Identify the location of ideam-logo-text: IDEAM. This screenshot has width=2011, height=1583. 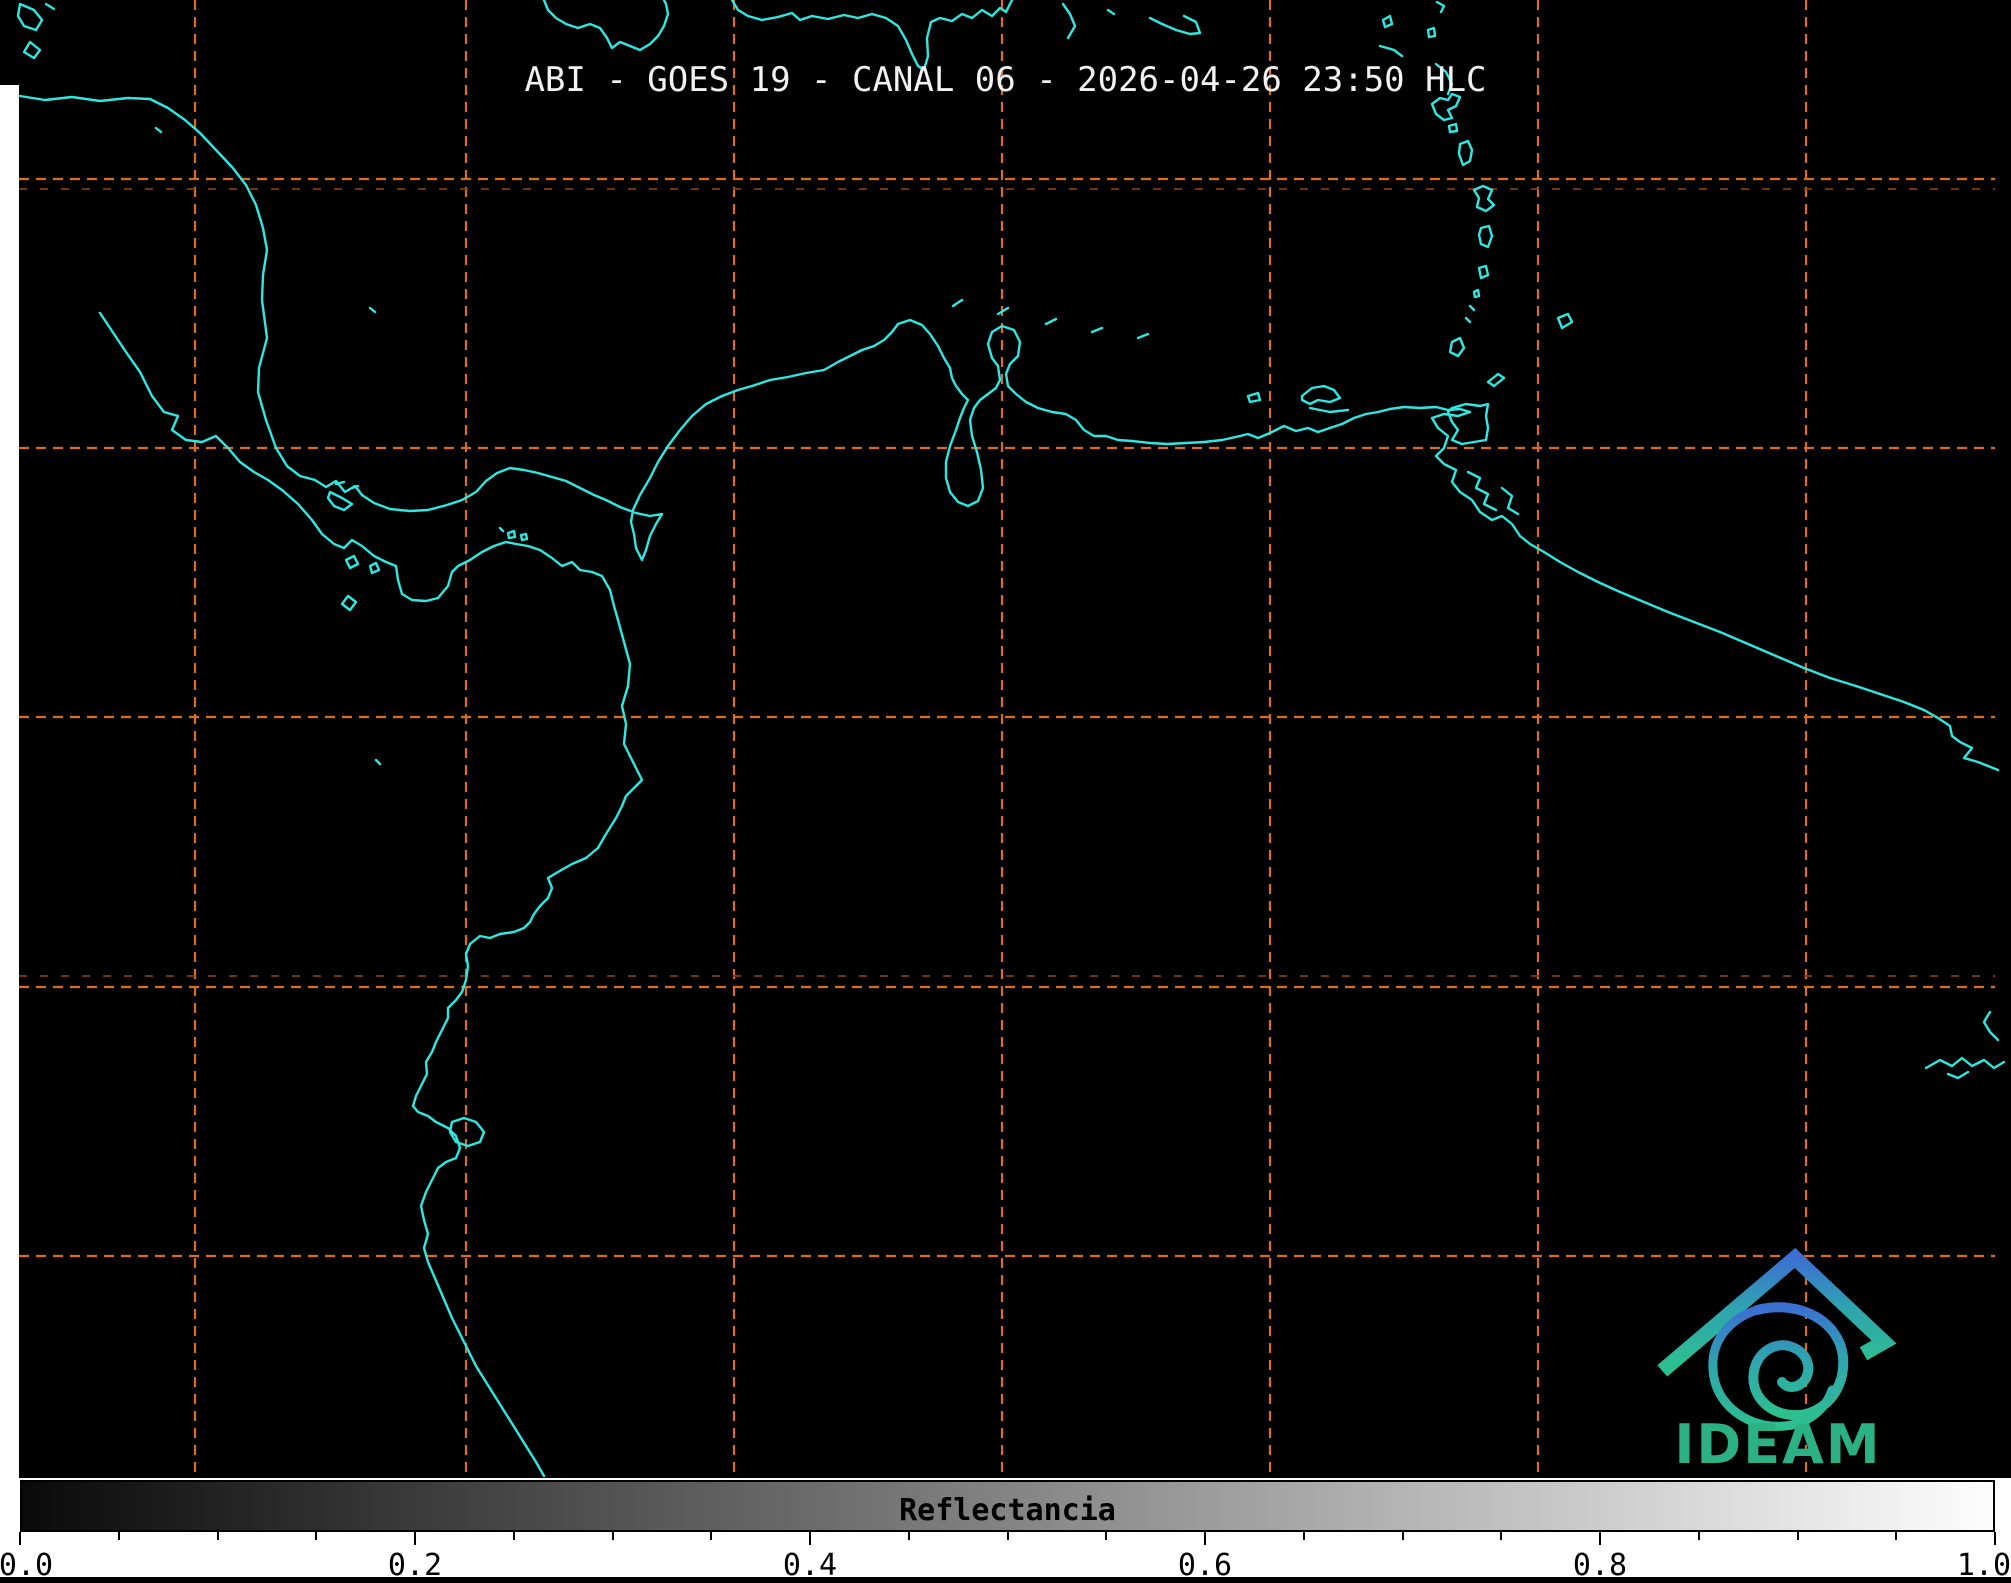
(1777, 1444).